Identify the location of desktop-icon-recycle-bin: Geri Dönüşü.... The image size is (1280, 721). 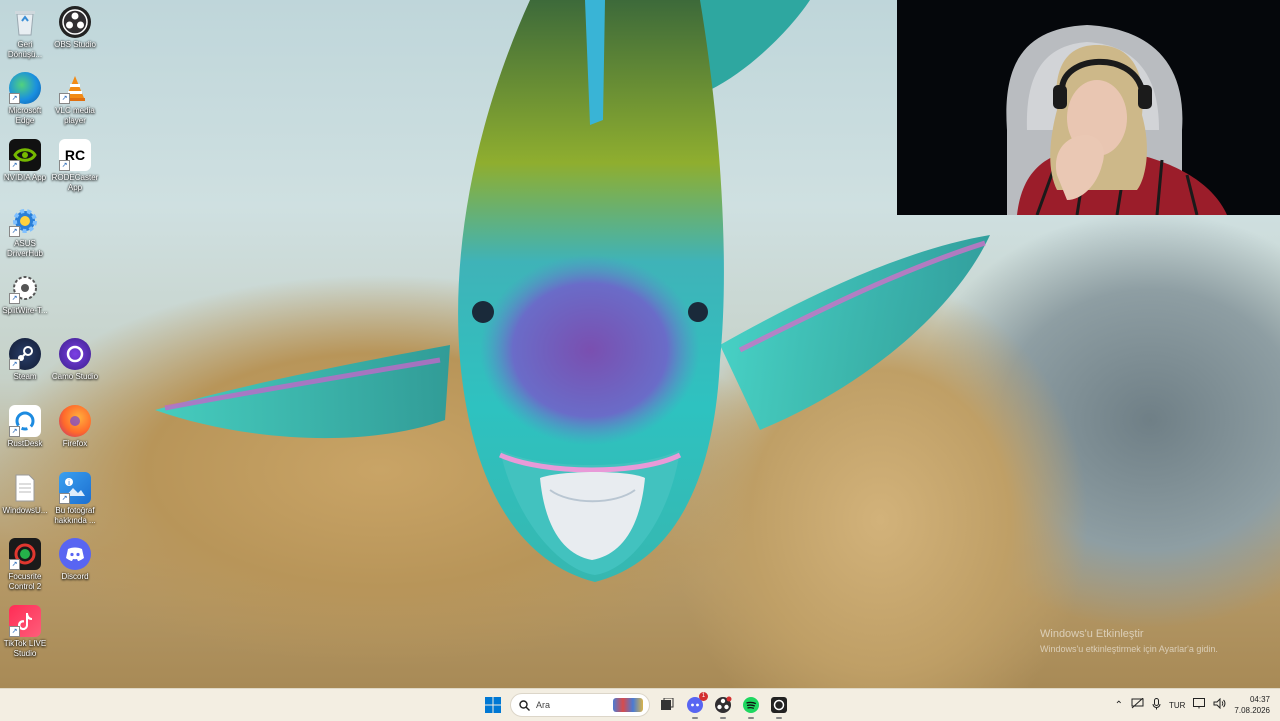
(25, 33).